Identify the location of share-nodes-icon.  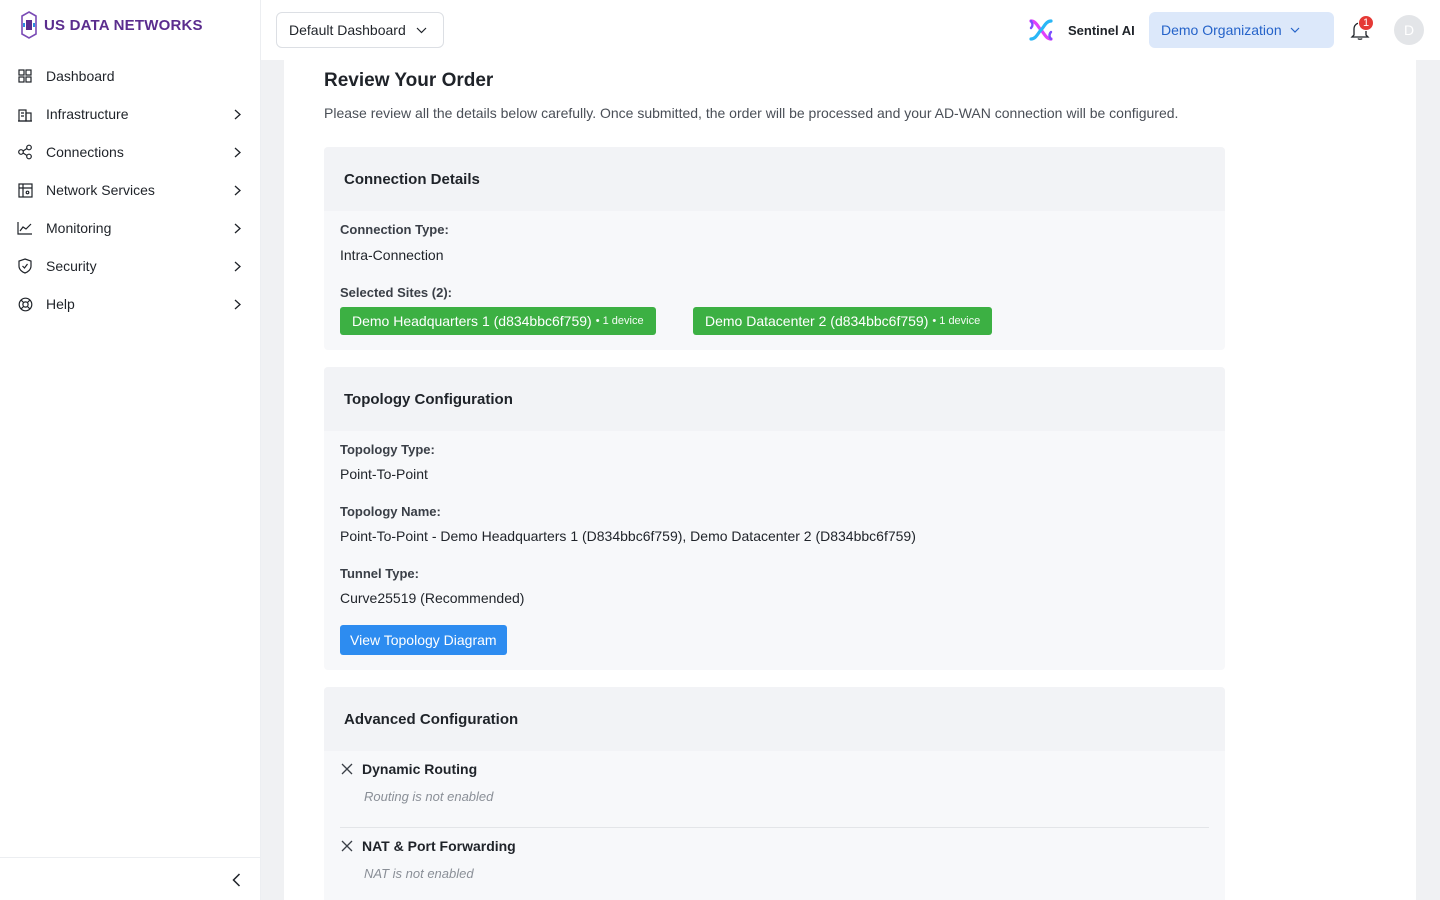
(25, 152).